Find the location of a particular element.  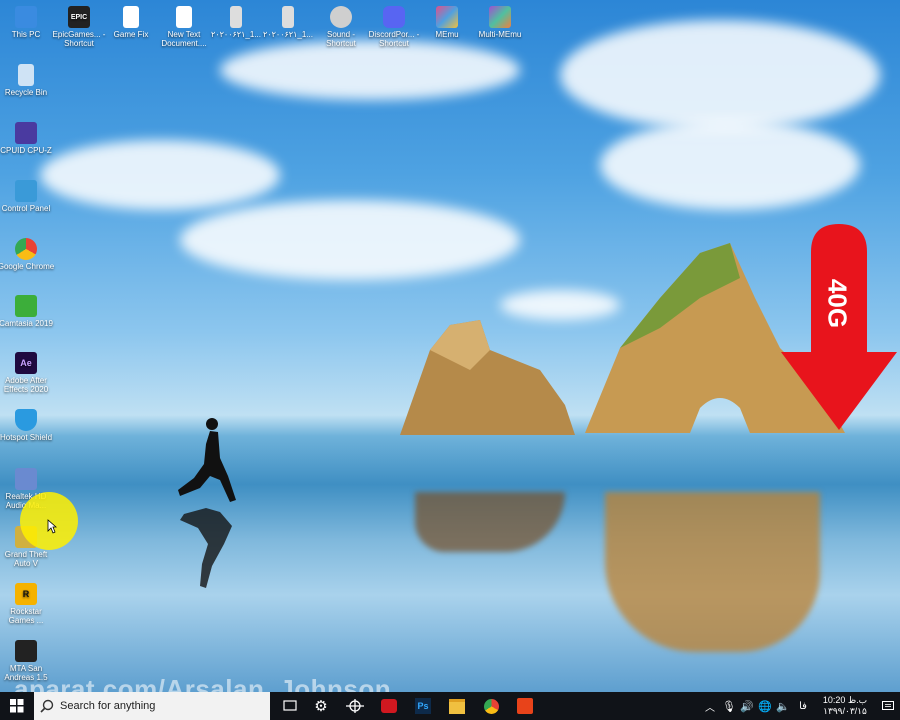

tray-network: 🌐 is located at coordinates (765, 706).